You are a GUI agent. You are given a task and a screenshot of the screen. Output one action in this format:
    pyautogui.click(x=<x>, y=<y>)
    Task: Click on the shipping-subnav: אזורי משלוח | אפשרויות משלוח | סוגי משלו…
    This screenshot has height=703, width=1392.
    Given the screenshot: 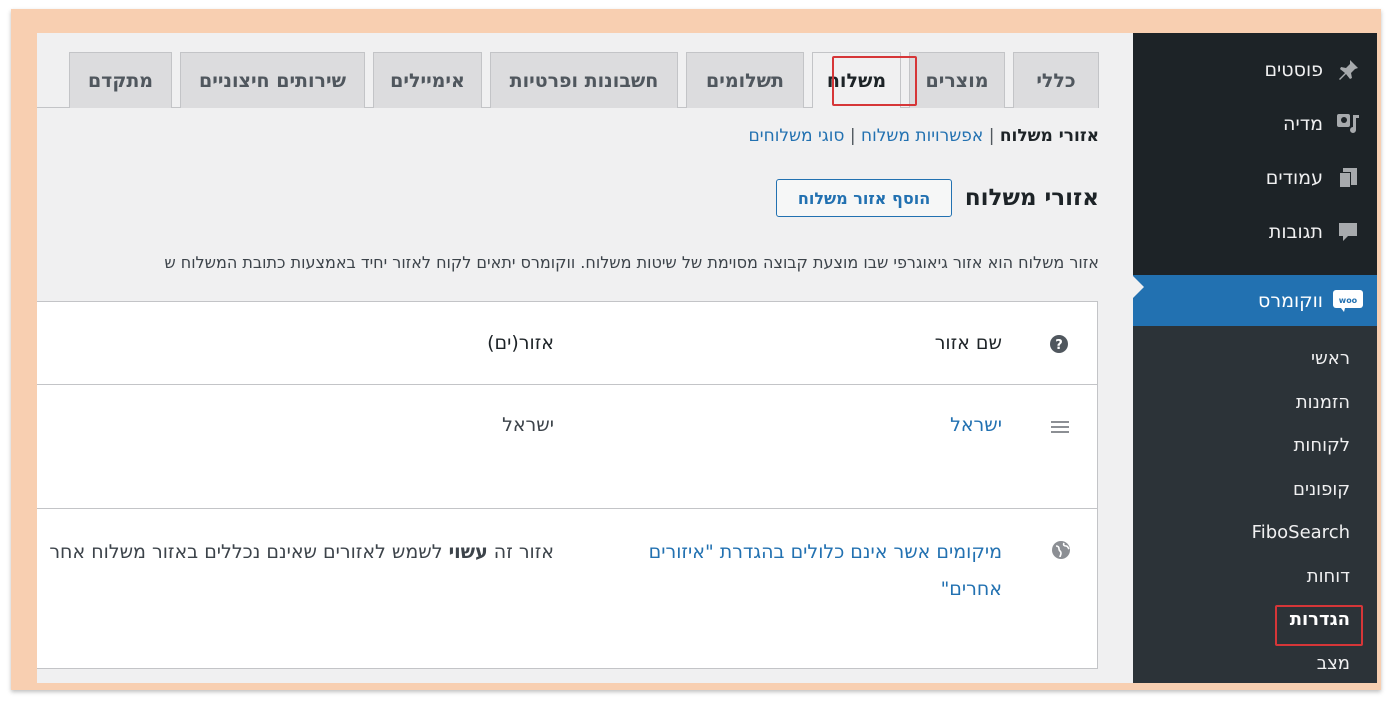 What is the action you would take?
    pyautogui.click(x=924, y=136)
    